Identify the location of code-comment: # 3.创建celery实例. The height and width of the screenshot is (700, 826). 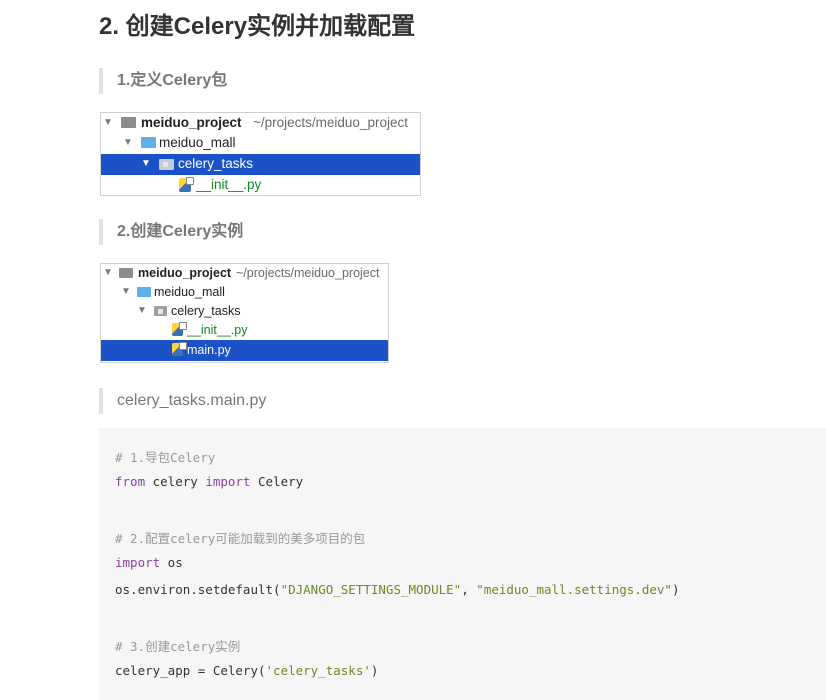
(178, 646).